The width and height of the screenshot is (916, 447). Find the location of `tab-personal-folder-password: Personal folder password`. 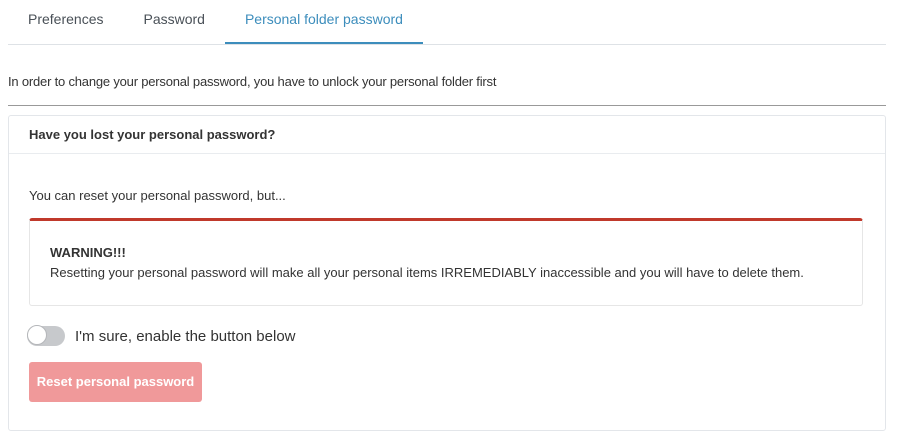

tab-personal-folder-password: Personal folder password is located at coordinates (323, 22).